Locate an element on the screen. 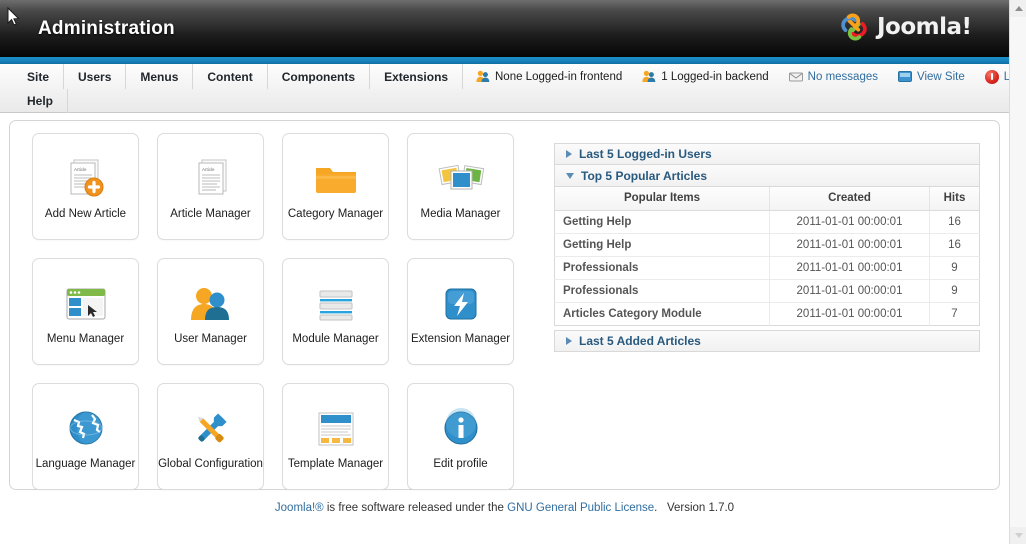 The width and height of the screenshot is (1026, 544). menu-item-extensions: Extensions is located at coordinates (417, 76).